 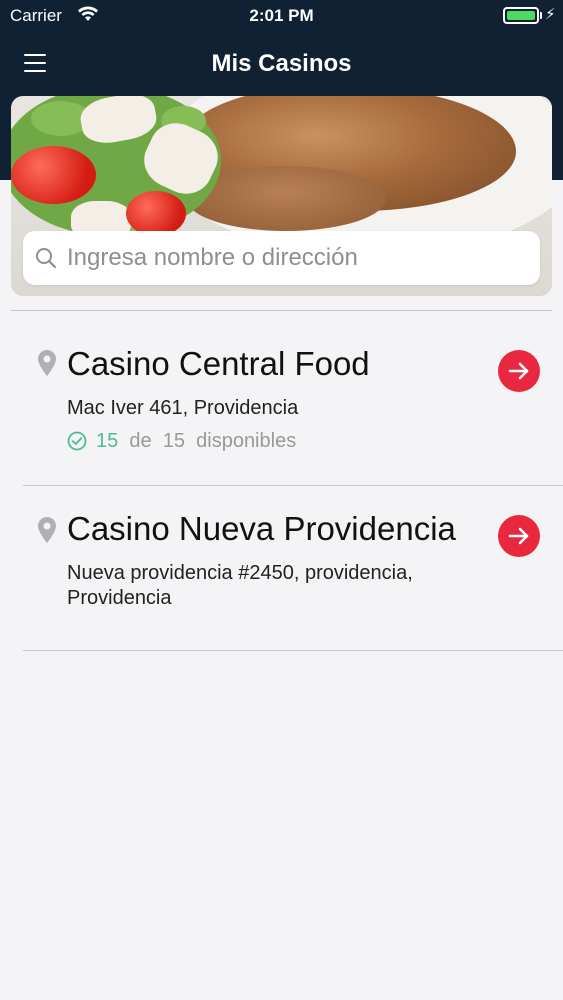 What do you see at coordinates (218, 363) in the screenshot?
I see `casino-name: Casino Central Food` at bounding box center [218, 363].